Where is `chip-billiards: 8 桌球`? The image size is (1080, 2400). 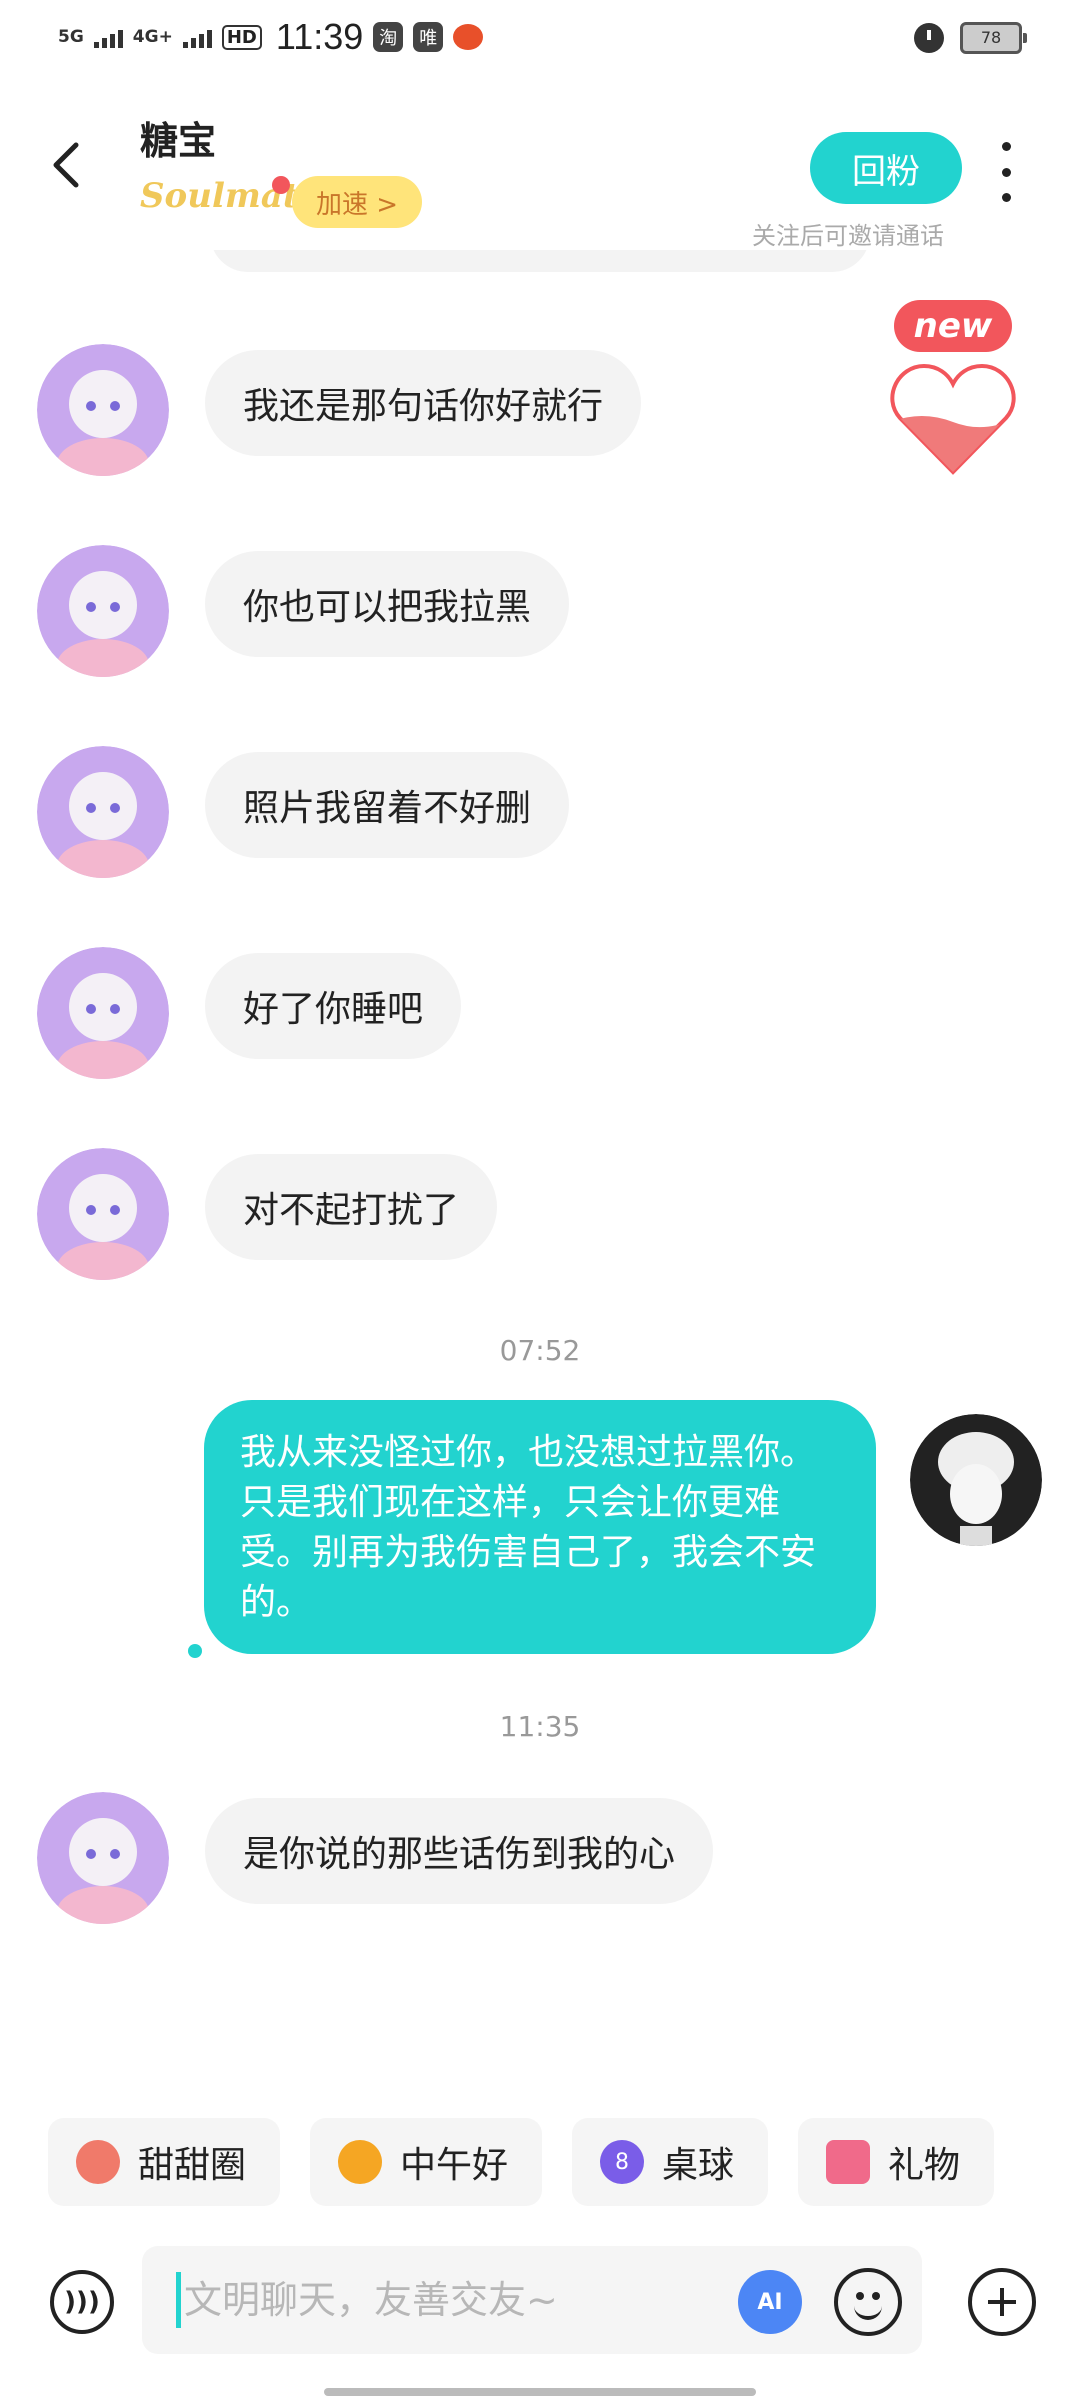
chip-billiards: 8 桌球 is located at coordinates (670, 2162).